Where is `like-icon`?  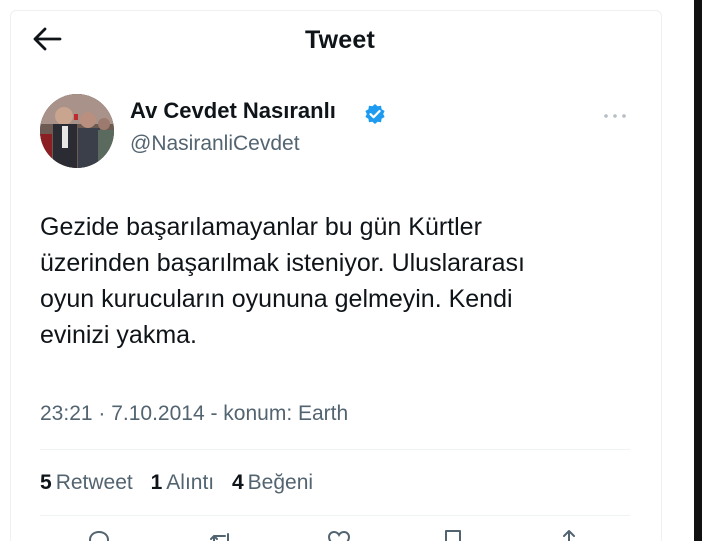 like-icon is located at coordinates (339, 534).